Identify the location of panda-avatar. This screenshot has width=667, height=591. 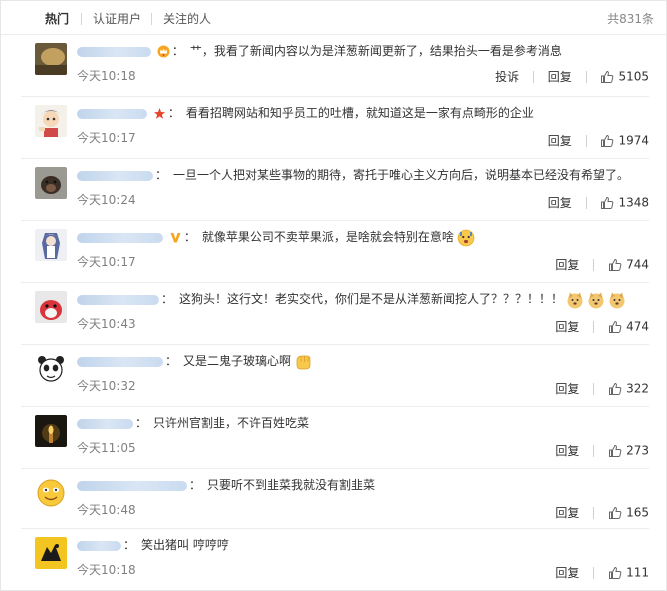
(51, 369).